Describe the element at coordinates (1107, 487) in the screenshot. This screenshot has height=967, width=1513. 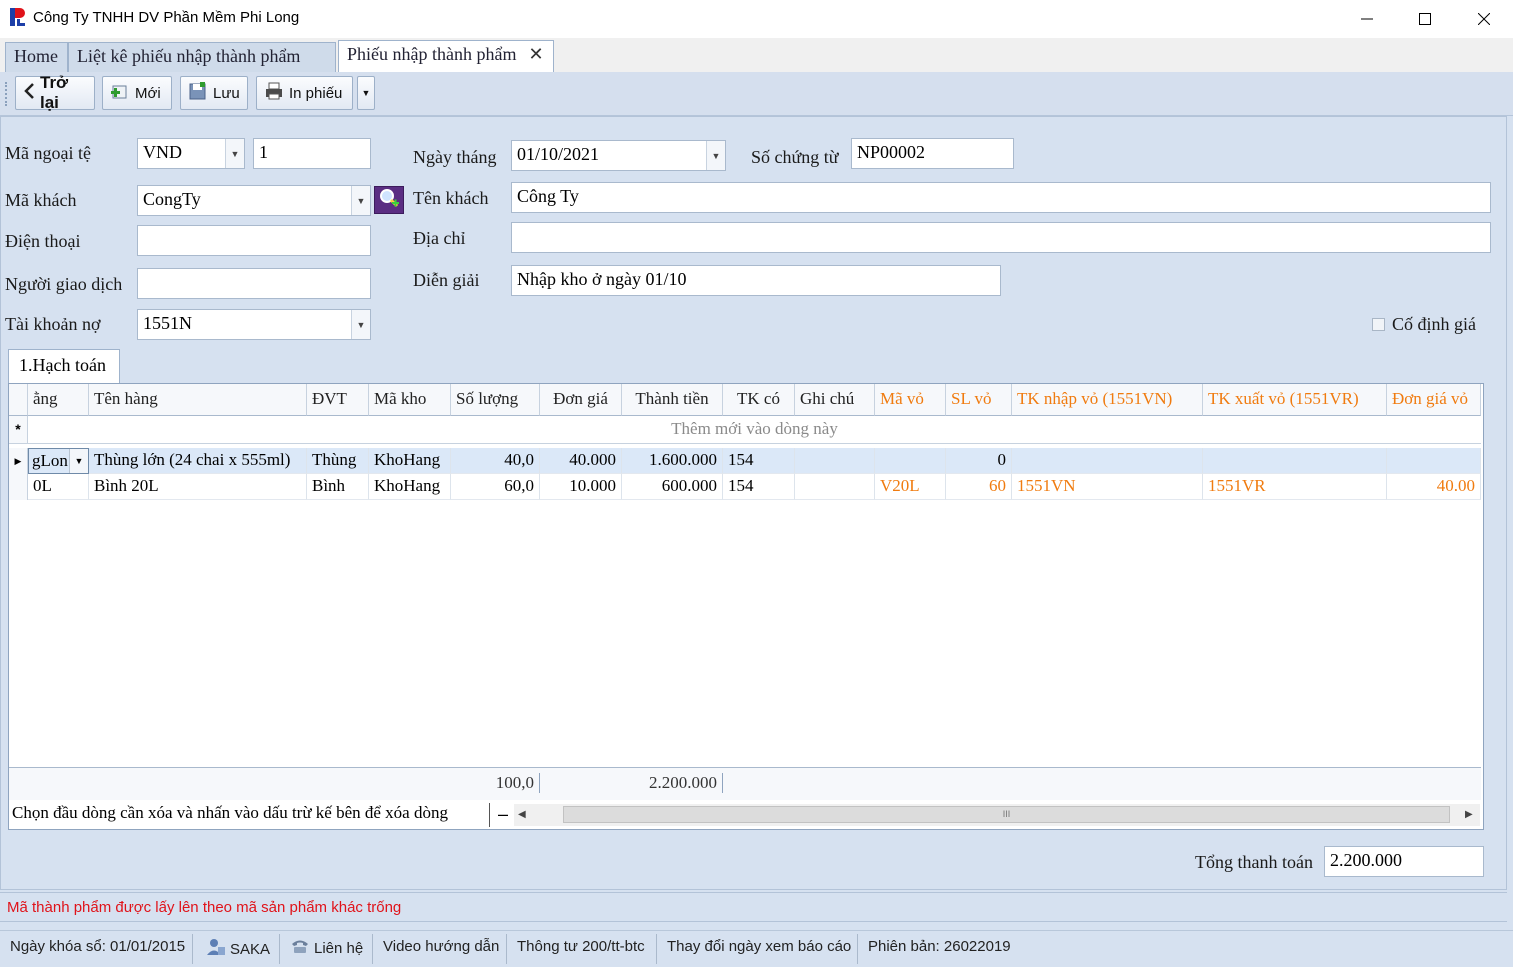
I see `cell-tk-nhap-vo: 1551VN` at that location.